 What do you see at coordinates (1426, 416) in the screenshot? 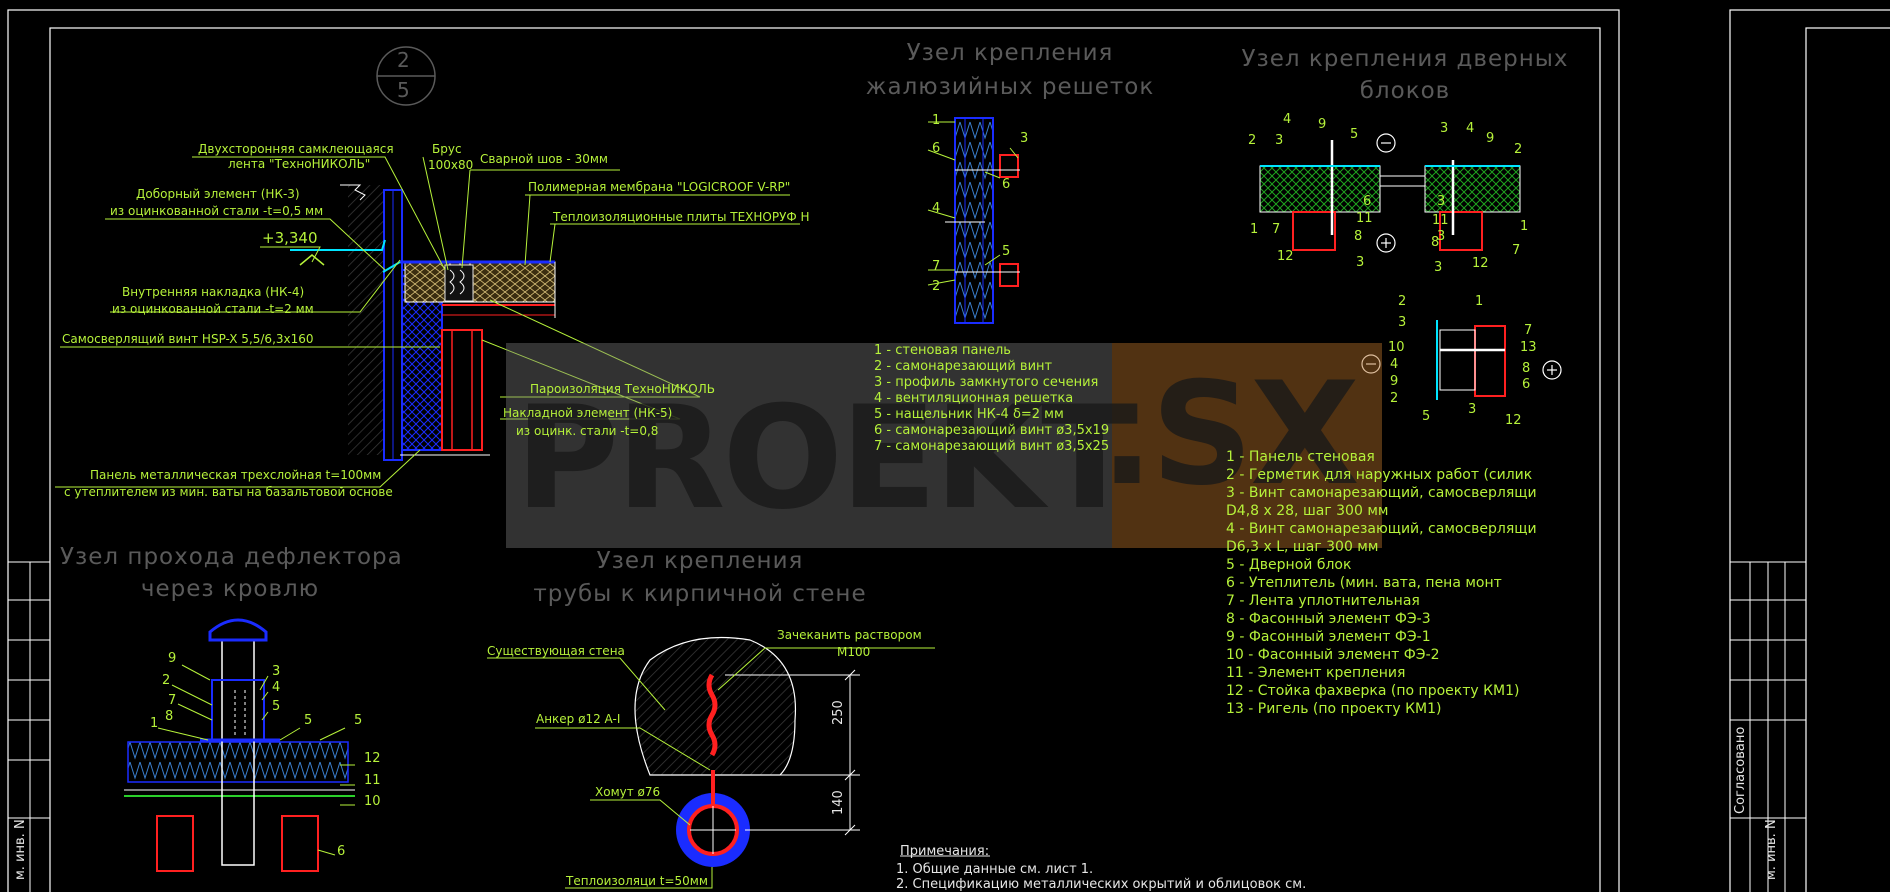
I see `door-bottom-callout: 5` at bounding box center [1426, 416].